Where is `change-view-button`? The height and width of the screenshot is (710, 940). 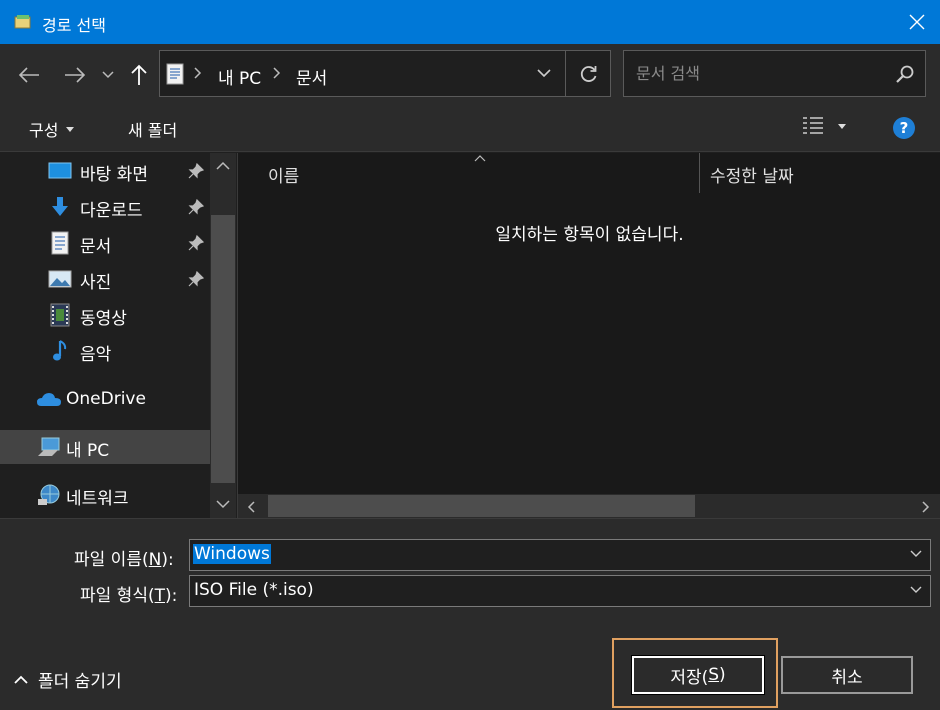 change-view-button is located at coordinates (824, 126).